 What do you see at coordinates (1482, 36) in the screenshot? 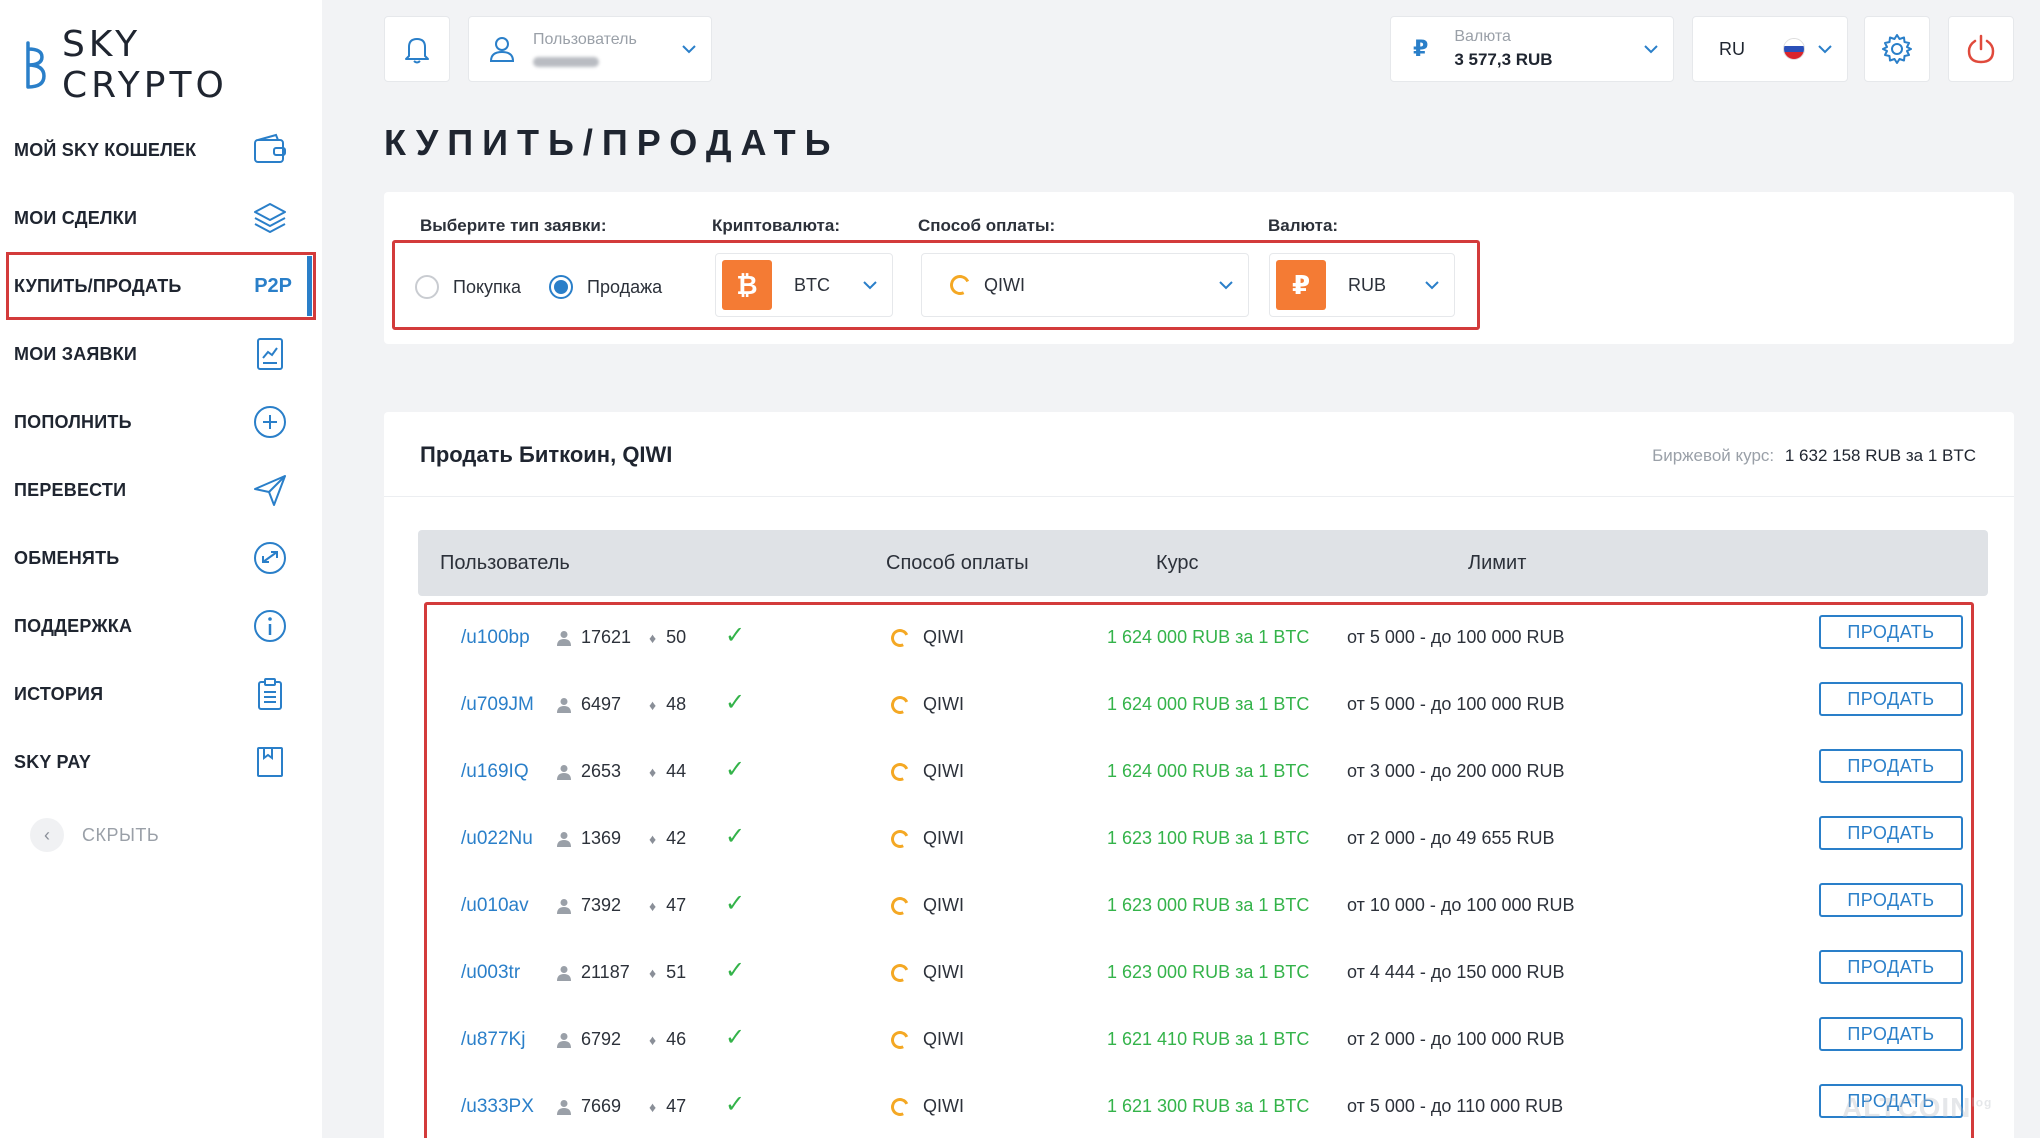
I see `currency-label: Валюта` at bounding box center [1482, 36].